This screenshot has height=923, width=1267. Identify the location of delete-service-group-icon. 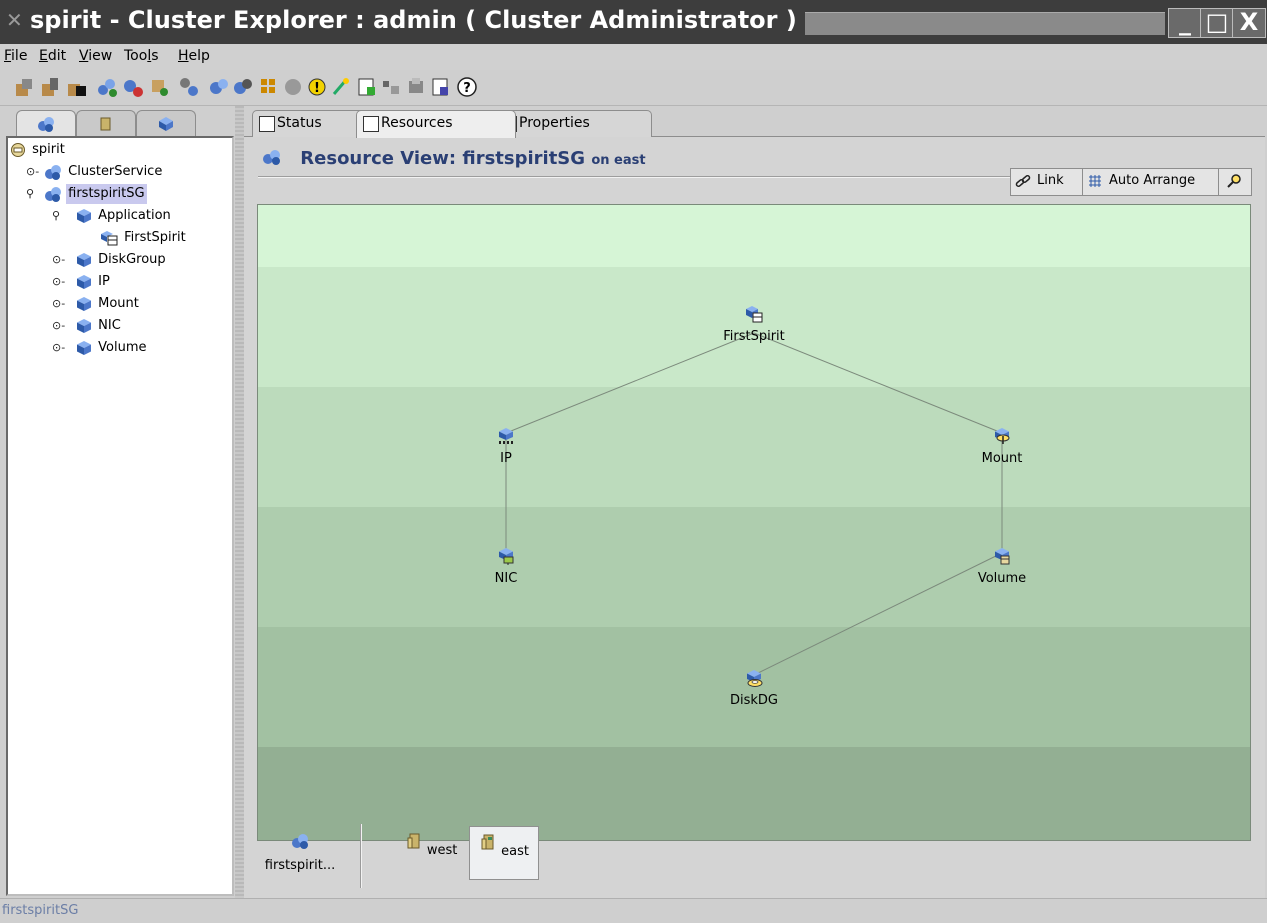
(133, 87).